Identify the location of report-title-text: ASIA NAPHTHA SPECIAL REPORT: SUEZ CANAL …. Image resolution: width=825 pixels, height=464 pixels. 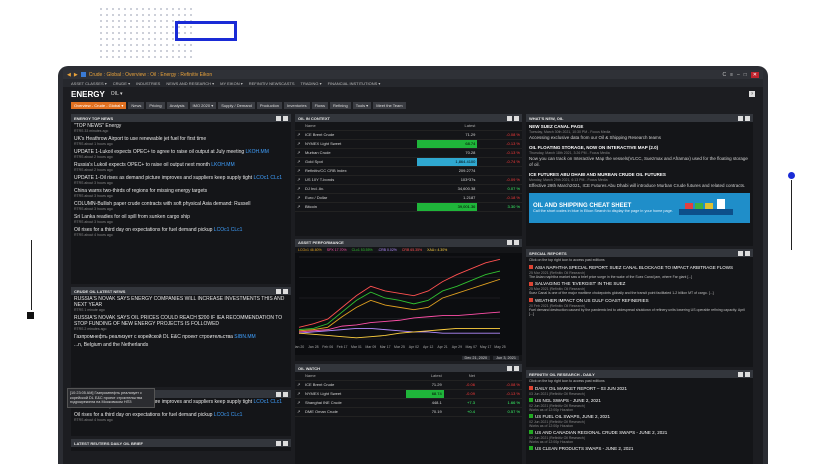
(634, 267).